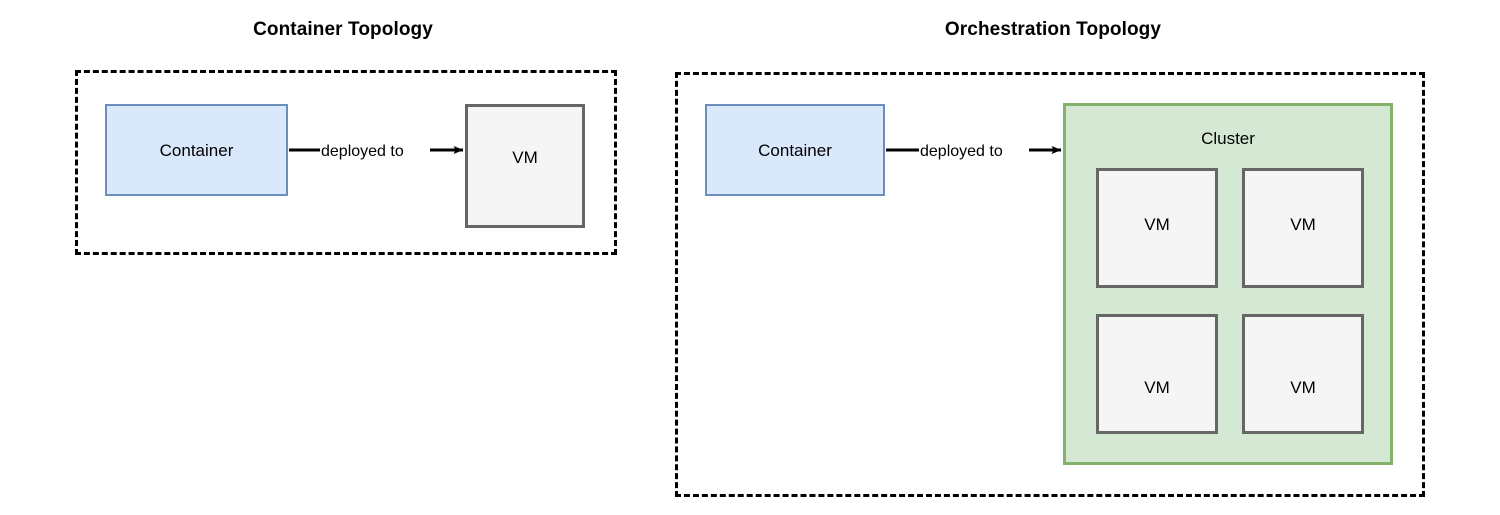  I want to click on node-vm-cluster-top-right: VM, so click(1303, 228).